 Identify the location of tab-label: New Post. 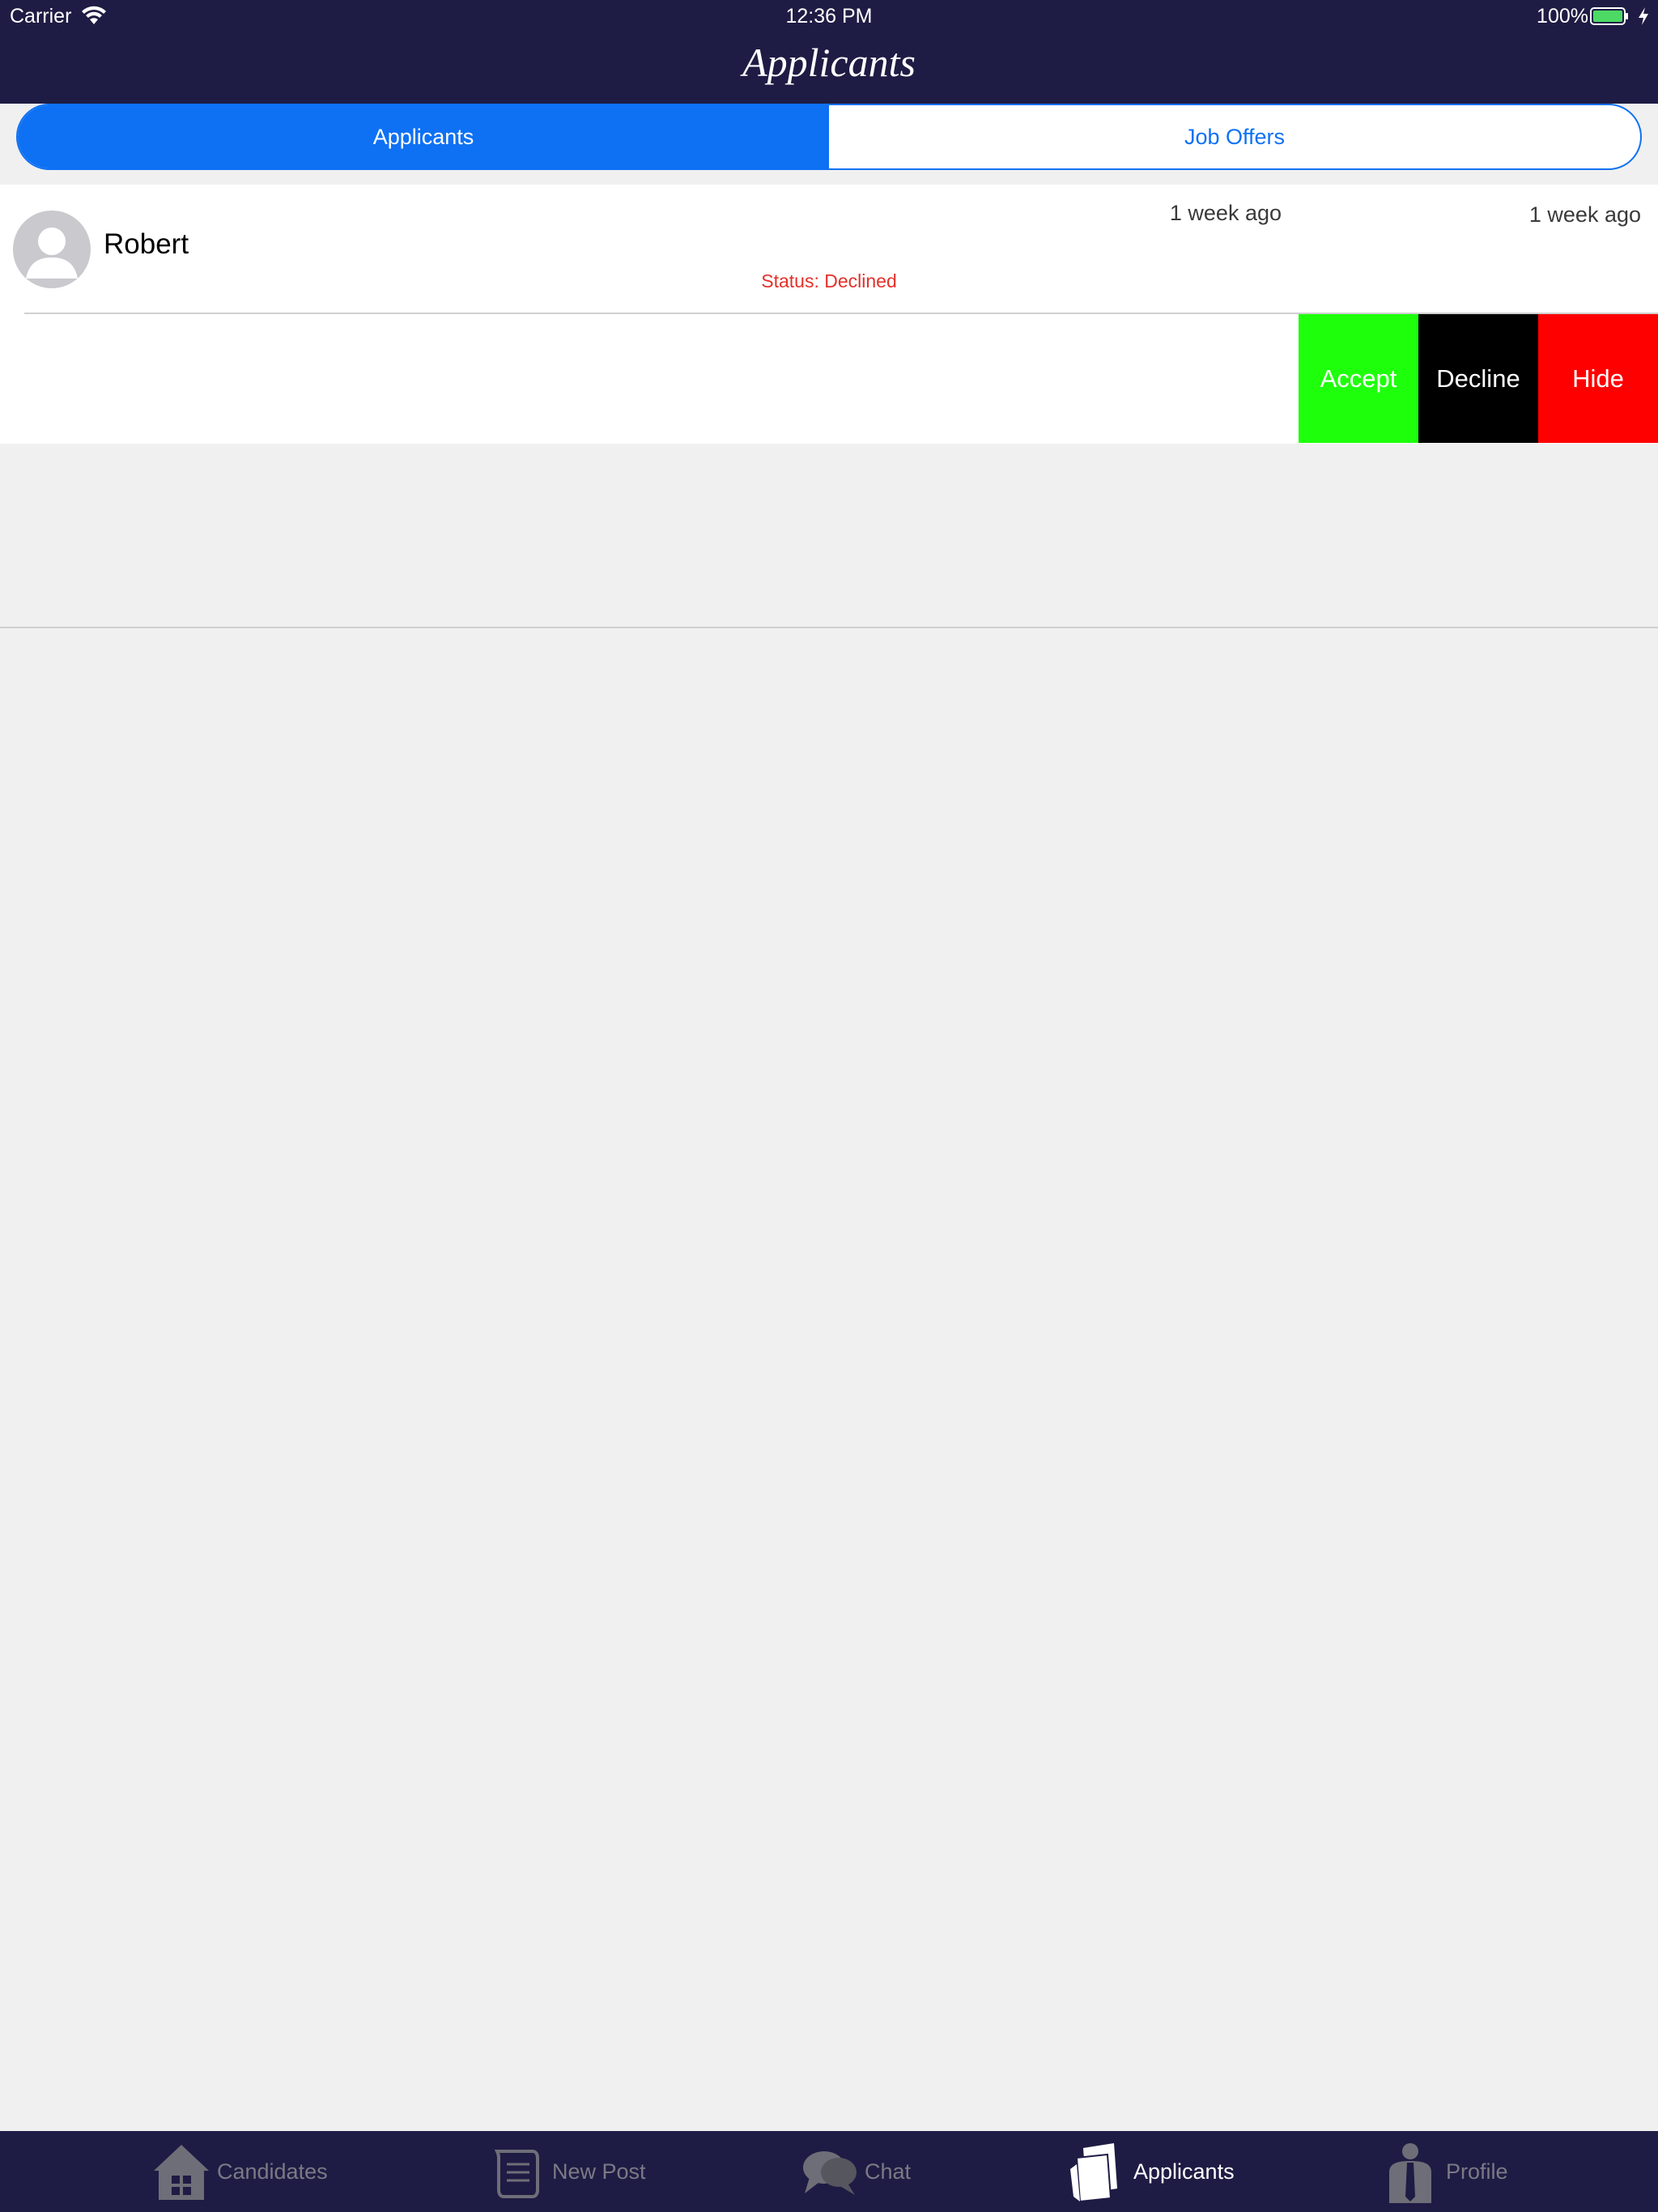
(599, 2171).